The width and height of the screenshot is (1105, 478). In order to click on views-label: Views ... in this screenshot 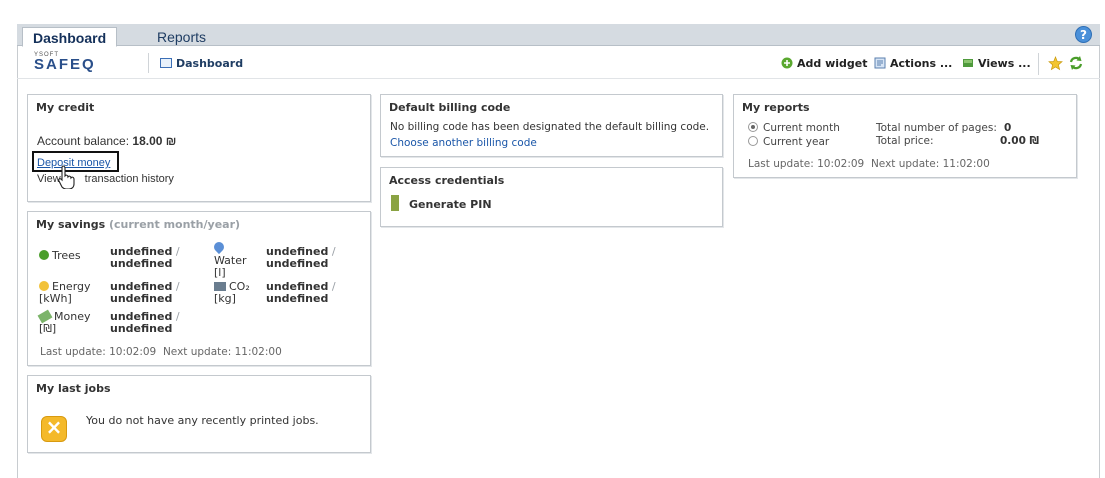, I will do `click(1004, 63)`.